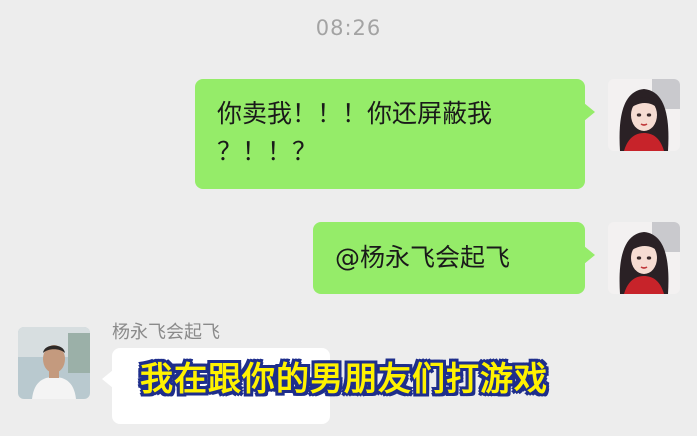 Image resolution: width=697 pixels, height=436 pixels. I want to click on sent-message-bubble: 你卖我！！！你还屏蔽我 ？！！？, so click(395, 134).